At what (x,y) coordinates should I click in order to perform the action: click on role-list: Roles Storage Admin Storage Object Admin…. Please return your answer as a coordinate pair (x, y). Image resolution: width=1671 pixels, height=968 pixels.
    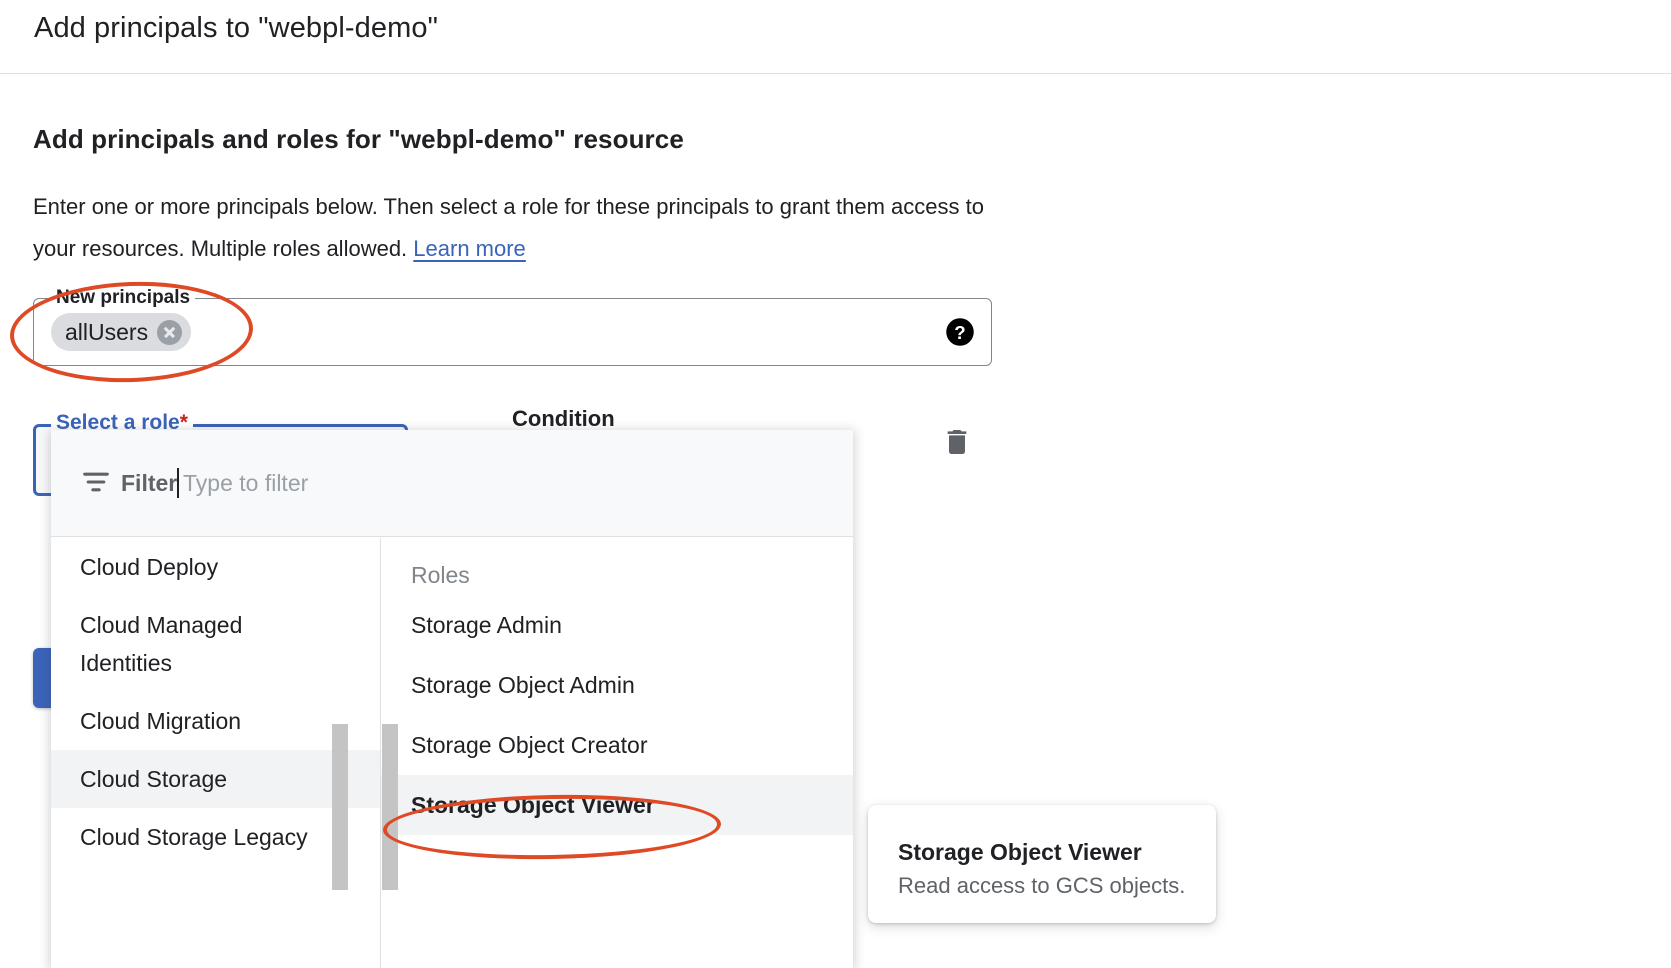
    Looking at the image, I should click on (616, 753).